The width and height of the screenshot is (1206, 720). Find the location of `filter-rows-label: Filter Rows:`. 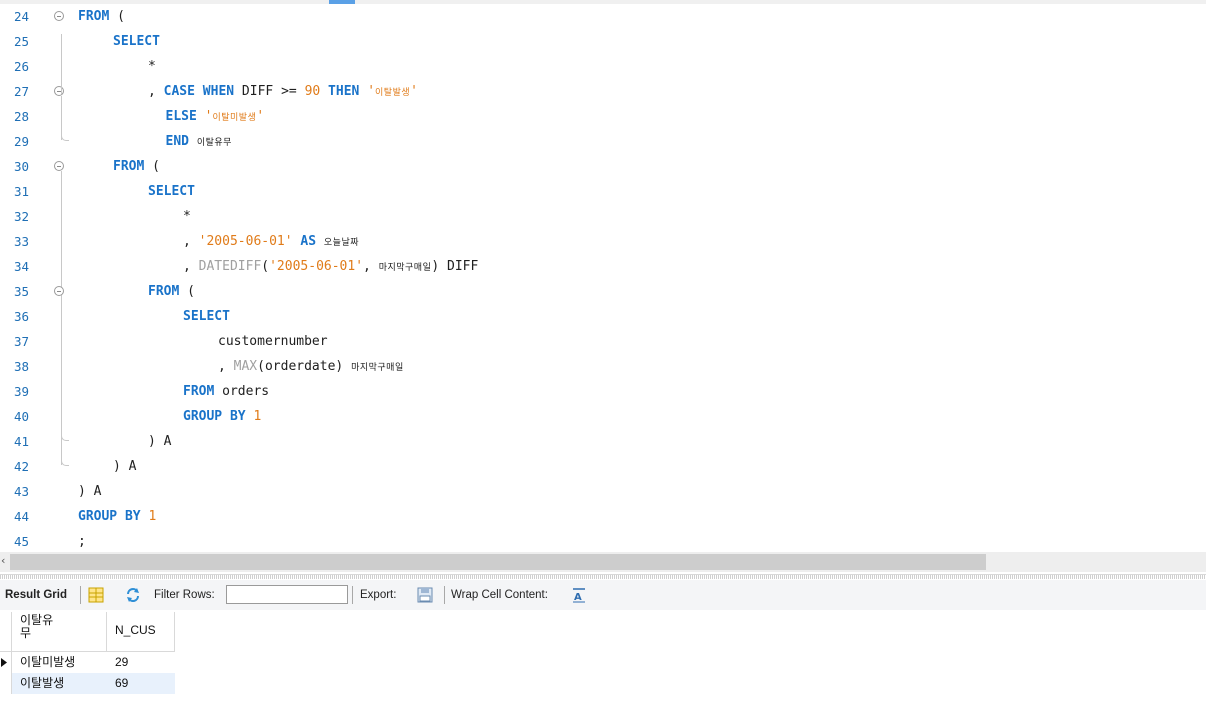

filter-rows-label: Filter Rows: is located at coordinates (184, 595).